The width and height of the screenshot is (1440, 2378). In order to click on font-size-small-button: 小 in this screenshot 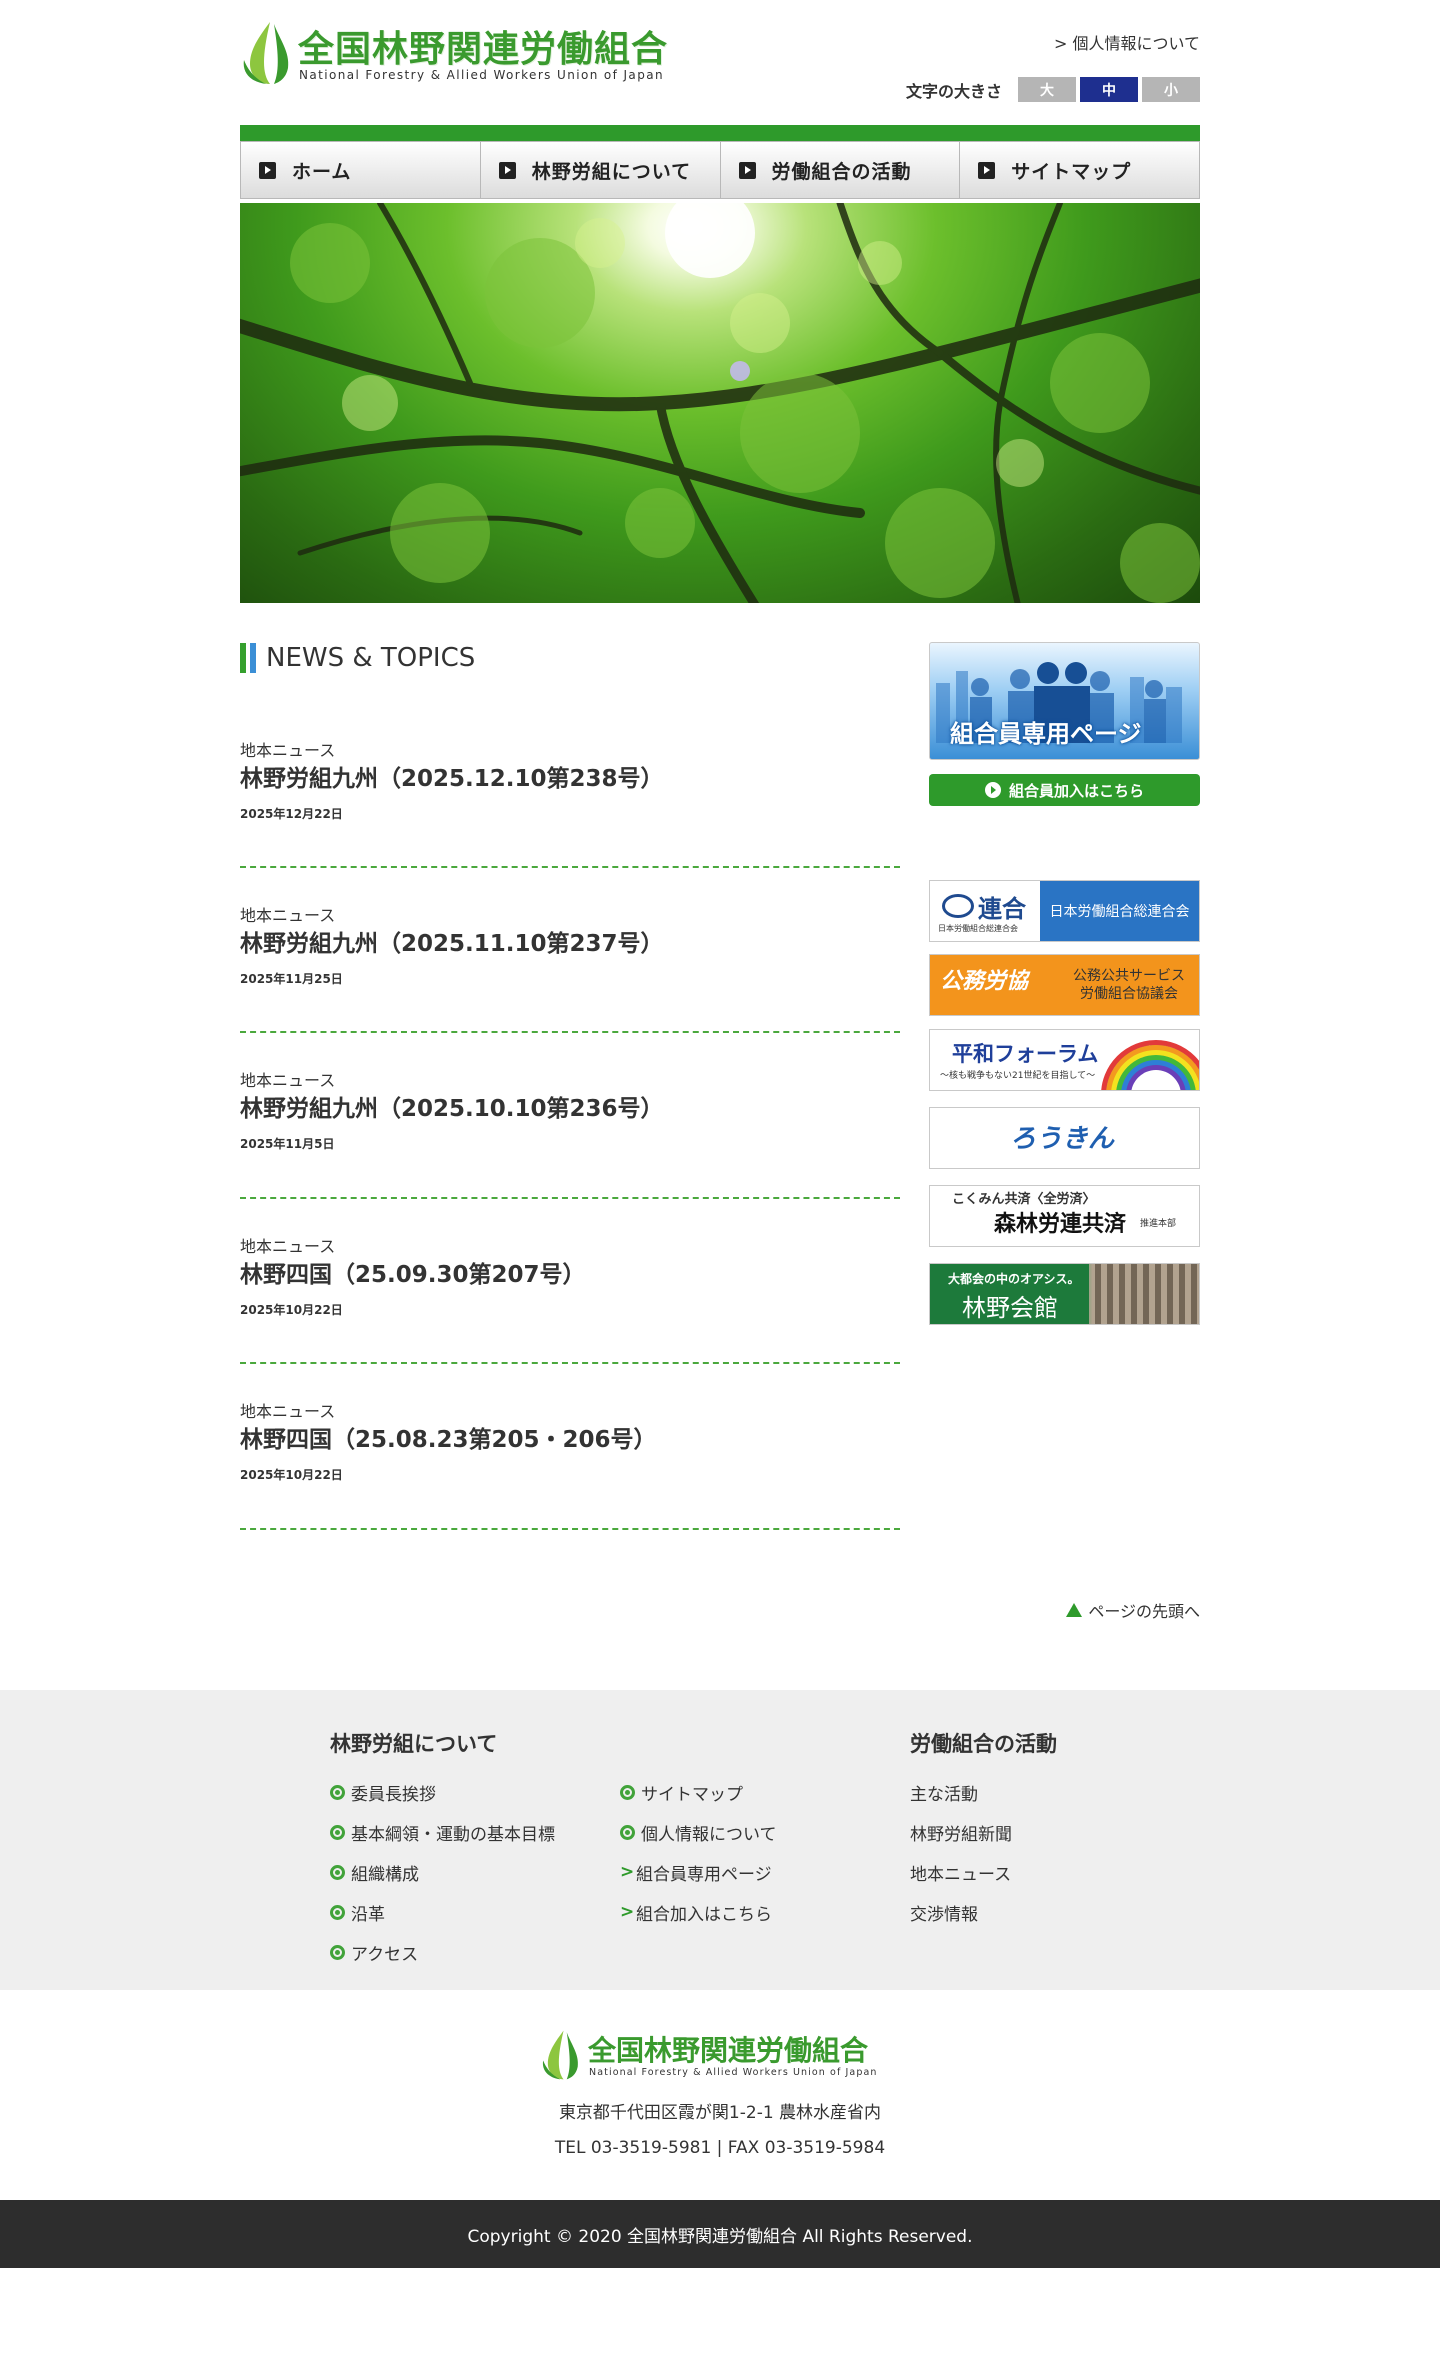, I will do `click(1171, 89)`.